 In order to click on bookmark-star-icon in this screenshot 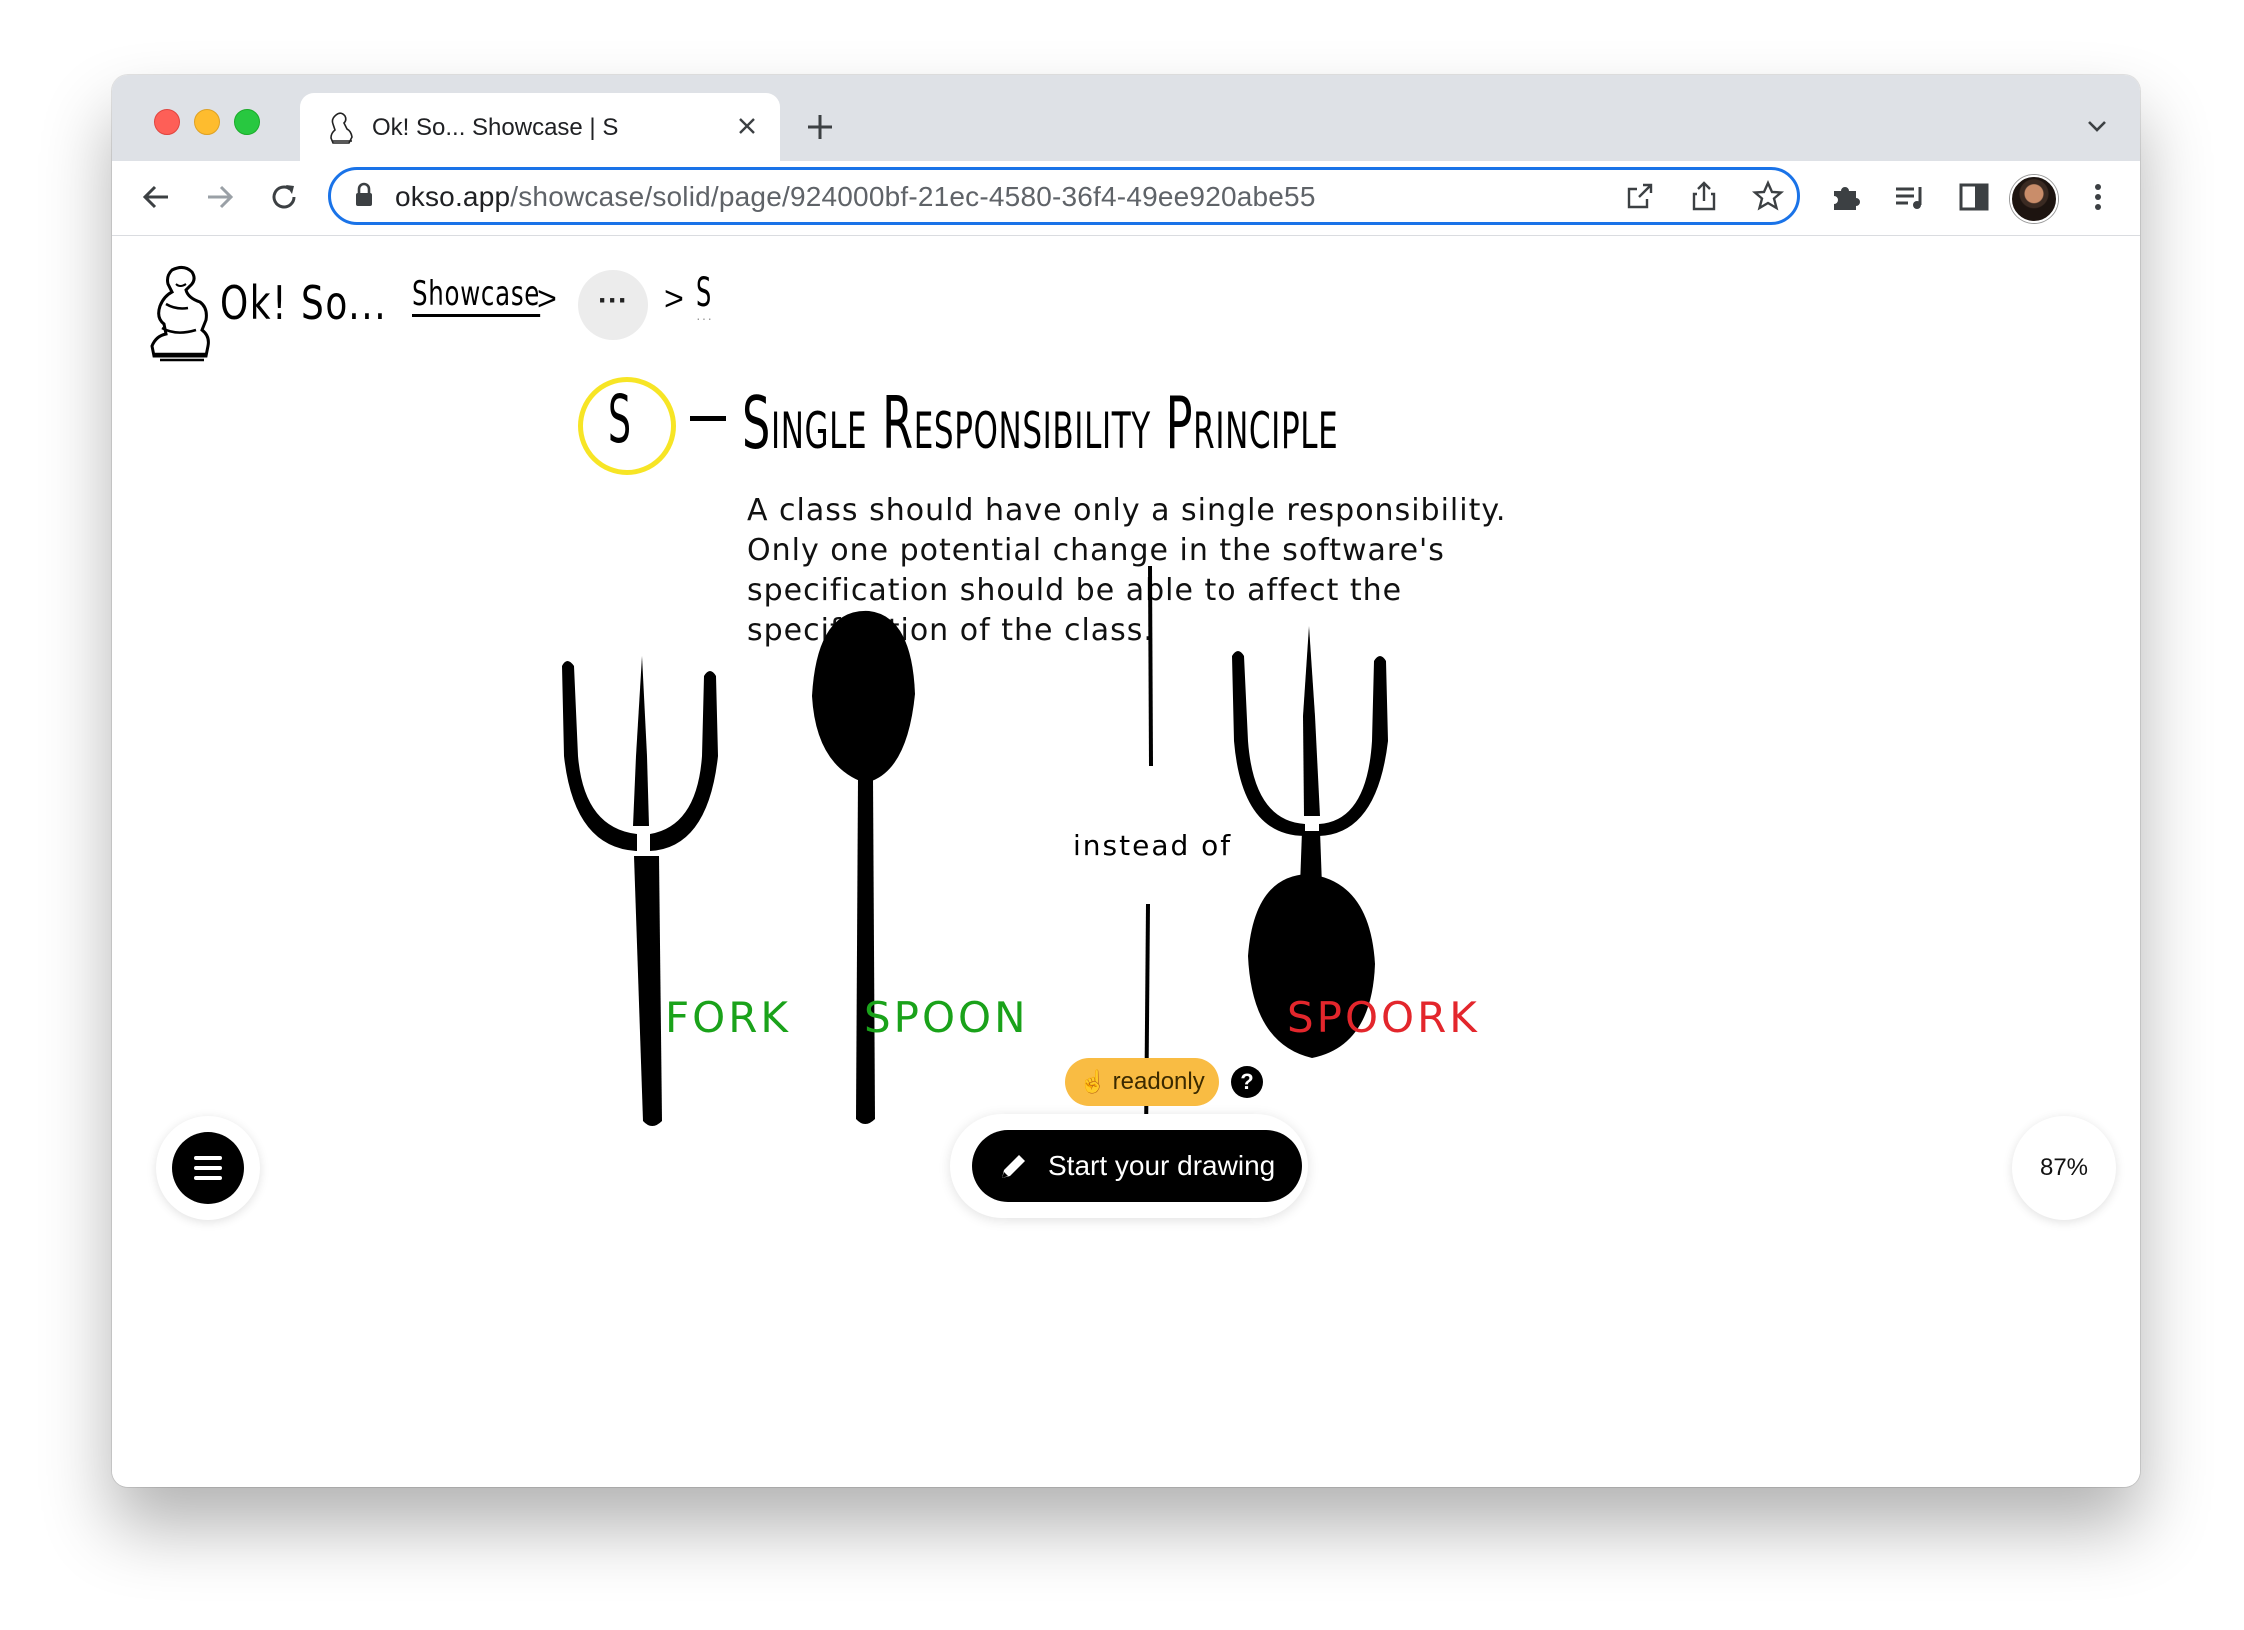, I will do `click(1768, 196)`.